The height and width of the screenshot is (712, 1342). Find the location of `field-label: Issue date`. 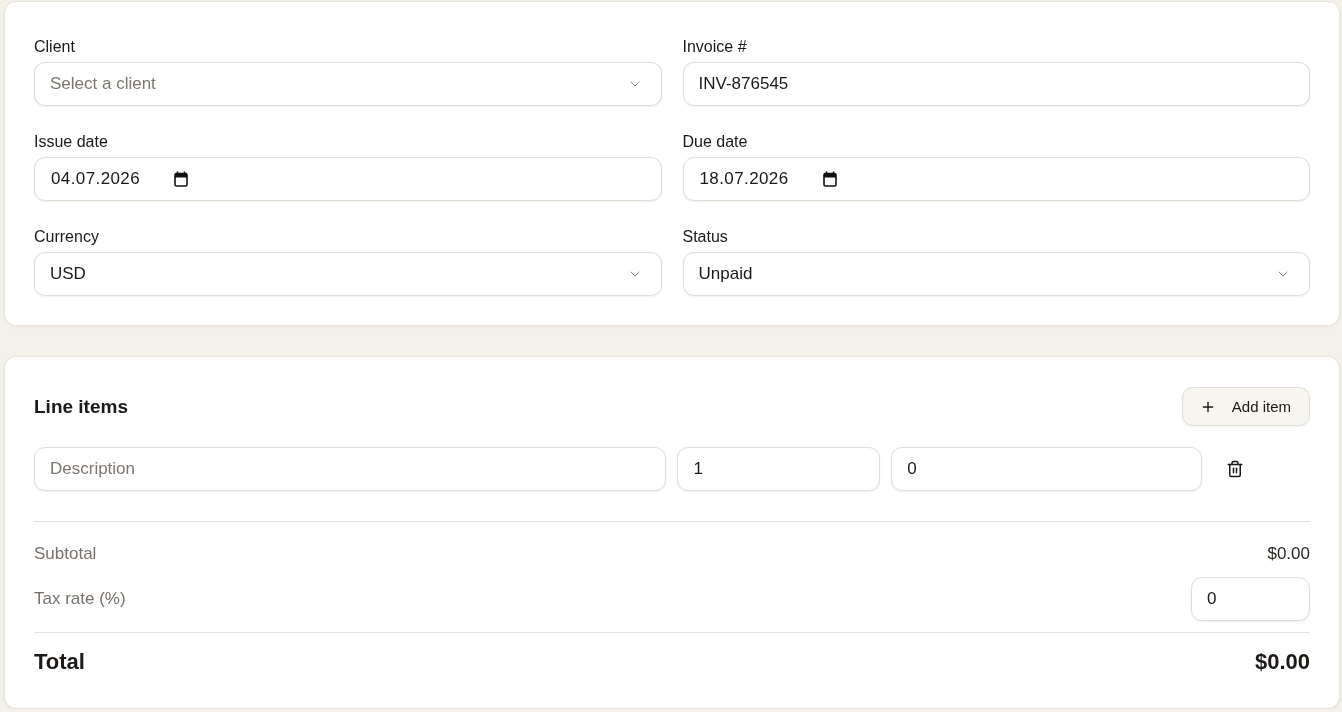

field-label: Issue date is located at coordinates (71, 142).